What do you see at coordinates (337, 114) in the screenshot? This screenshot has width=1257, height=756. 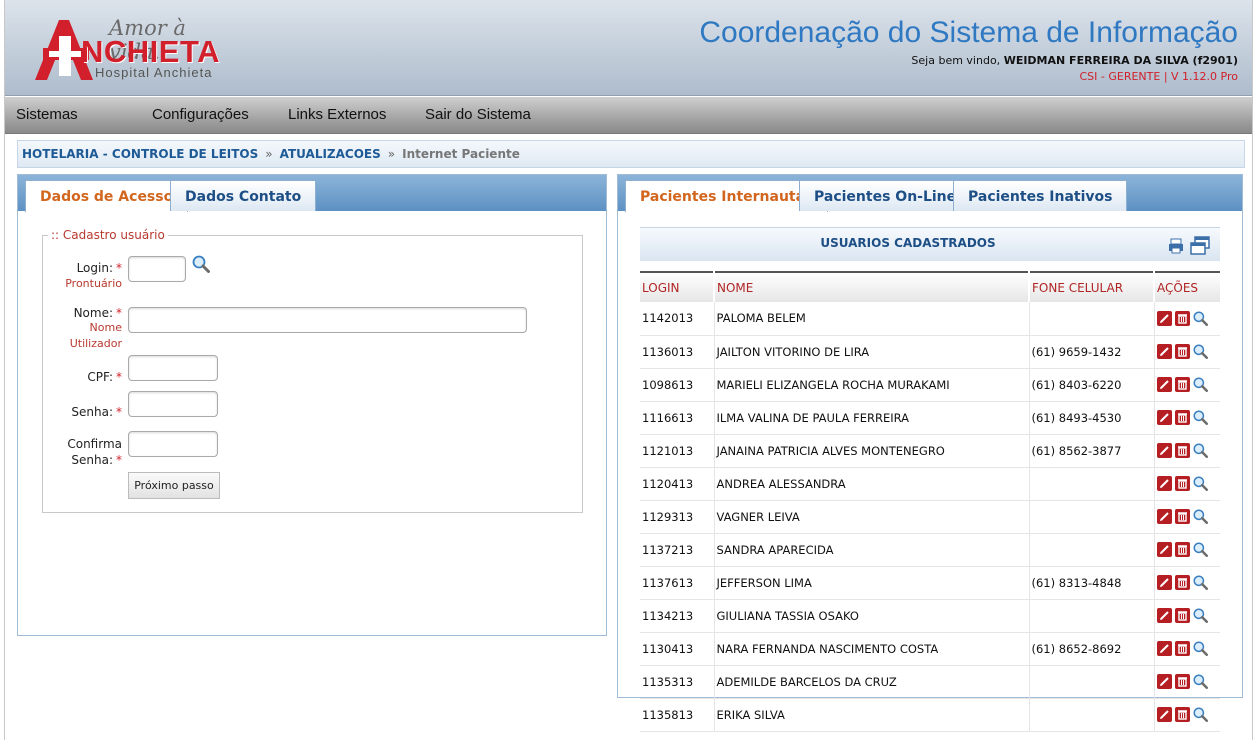 I see `menu-item-links-externos: Links Externos` at bounding box center [337, 114].